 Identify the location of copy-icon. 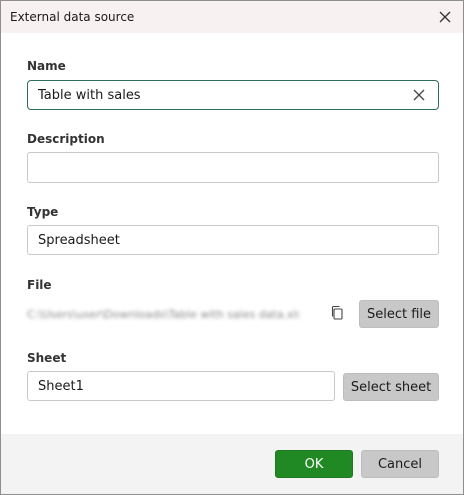
(337, 312).